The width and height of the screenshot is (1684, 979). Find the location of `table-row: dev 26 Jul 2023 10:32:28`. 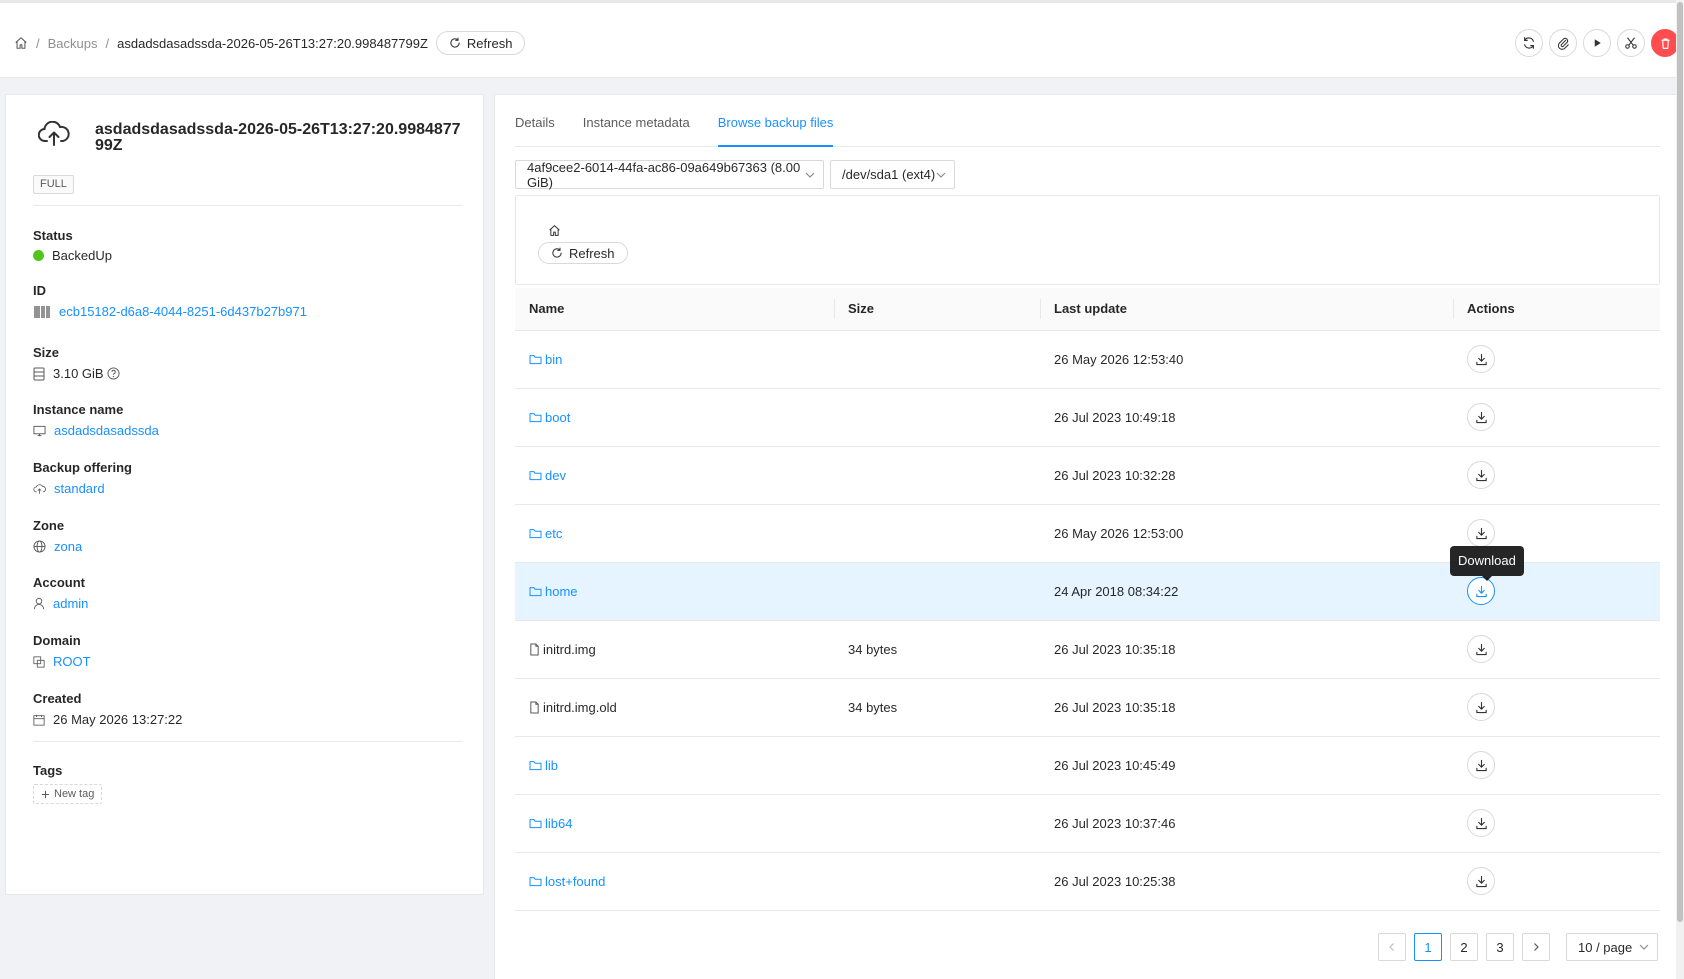

table-row: dev 26 Jul 2023 10:32:28 is located at coordinates (1087, 475).